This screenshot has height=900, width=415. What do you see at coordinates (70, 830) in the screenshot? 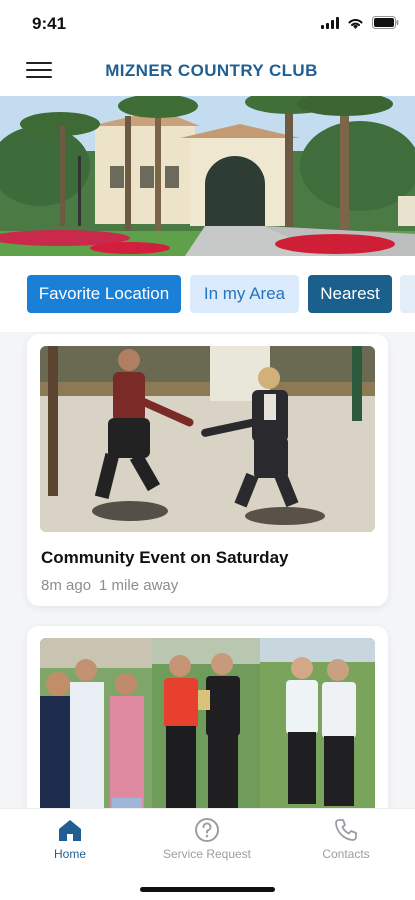
I see `home-icon` at bounding box center [70, 830].